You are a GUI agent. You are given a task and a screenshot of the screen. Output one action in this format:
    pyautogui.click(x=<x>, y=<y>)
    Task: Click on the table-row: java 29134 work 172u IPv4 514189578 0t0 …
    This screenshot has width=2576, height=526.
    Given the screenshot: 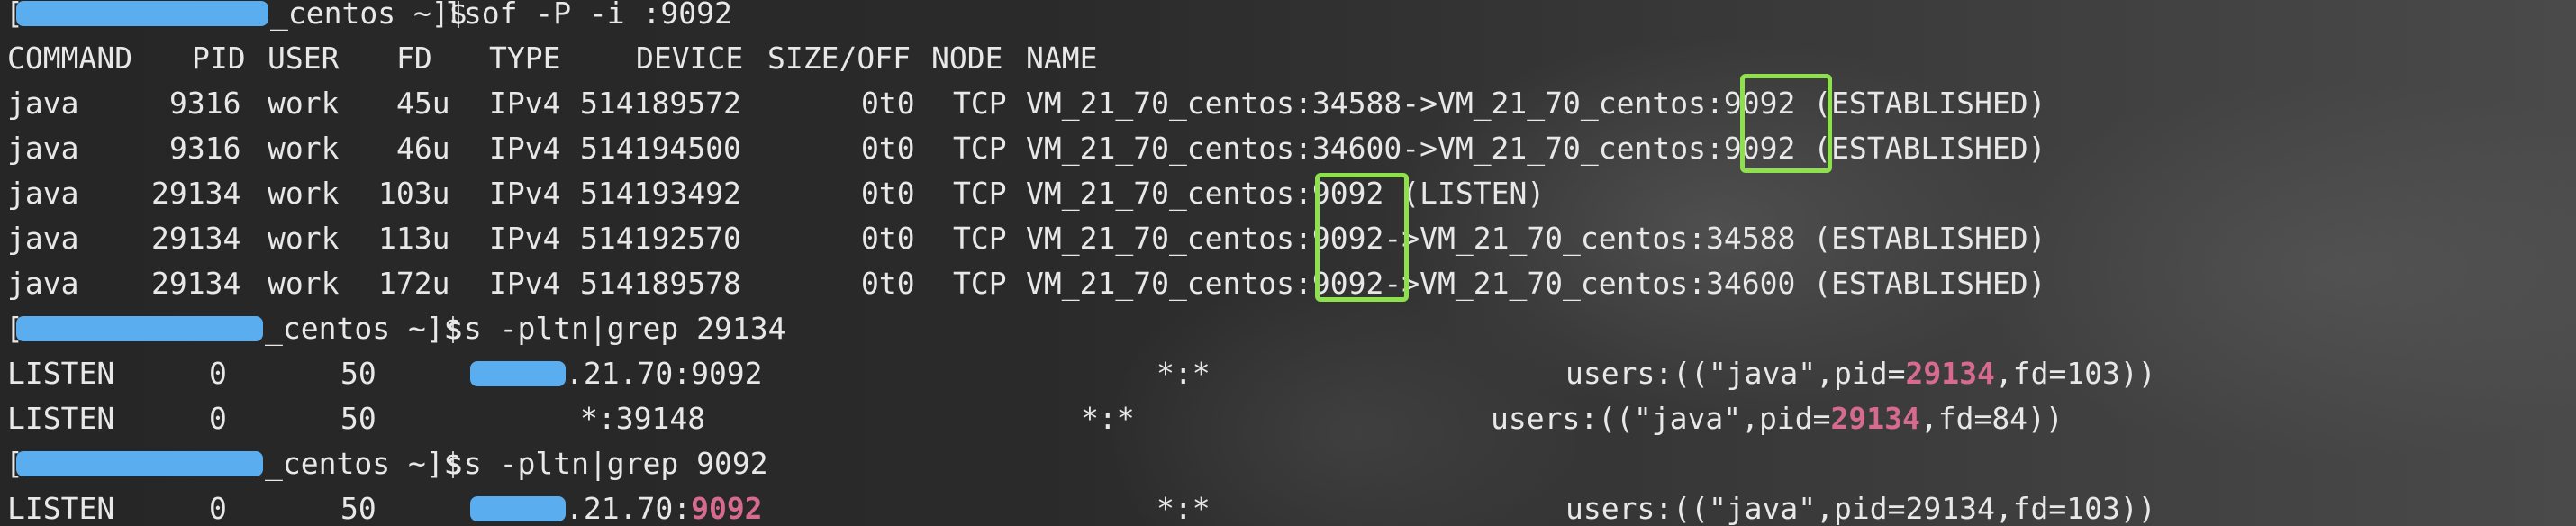 What is the action you would take?
    pyautogui.click(x=1288, y=283)
    